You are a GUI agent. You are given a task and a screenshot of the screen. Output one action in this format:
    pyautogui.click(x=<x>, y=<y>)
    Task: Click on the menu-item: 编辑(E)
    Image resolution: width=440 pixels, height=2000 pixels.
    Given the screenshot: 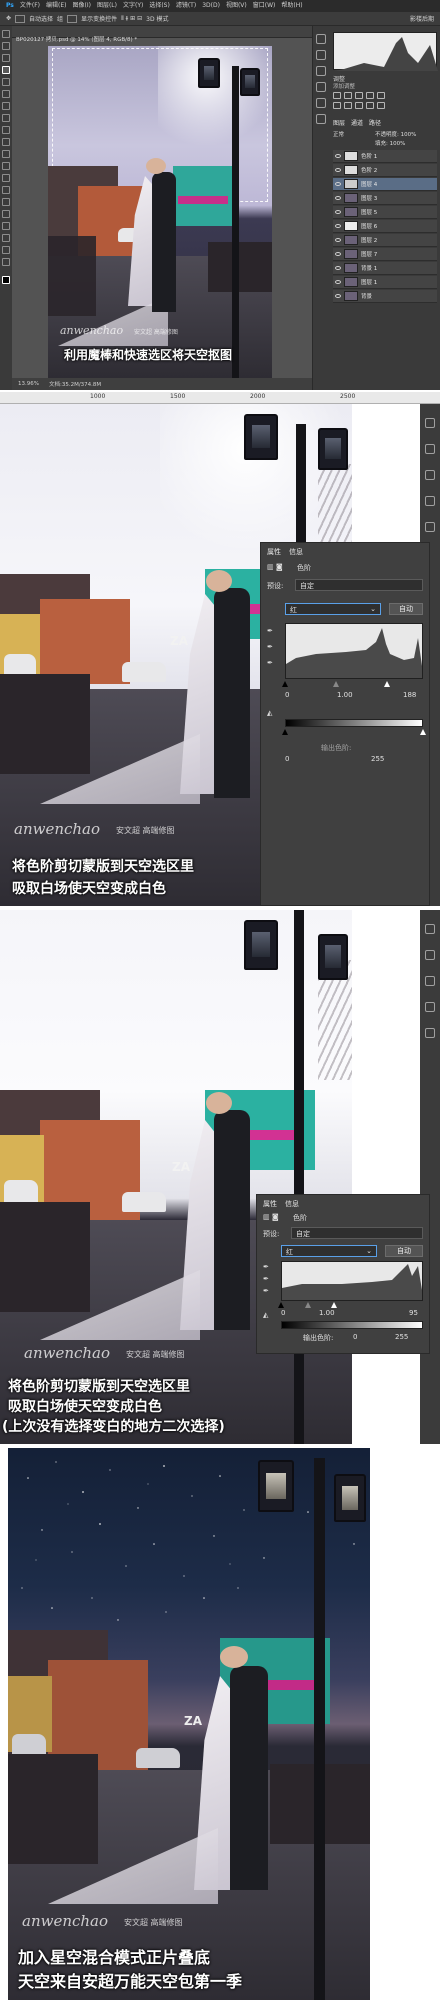 What is the action you would take?
    pyautogui.click(x=56, y=6)
    